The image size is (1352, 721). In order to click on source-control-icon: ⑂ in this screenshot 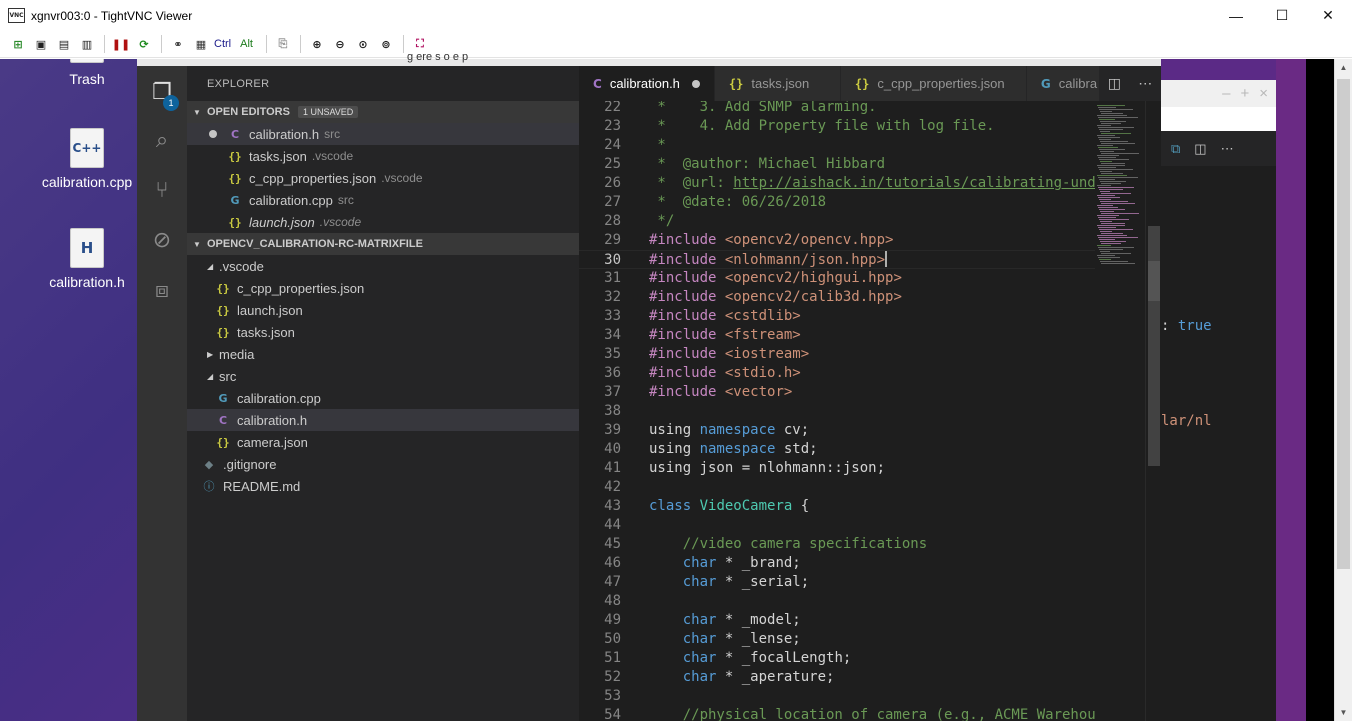, I will do `click(162, 190)`.